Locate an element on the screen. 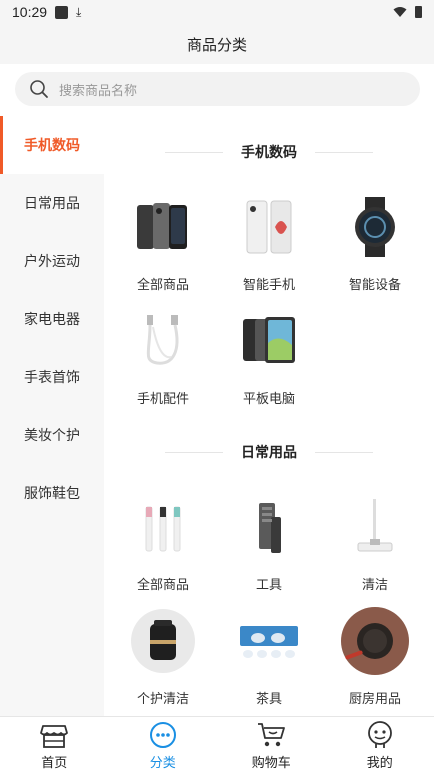  sidebar-item-beauty: 美妆个护 is located at coordinates (52, 435).